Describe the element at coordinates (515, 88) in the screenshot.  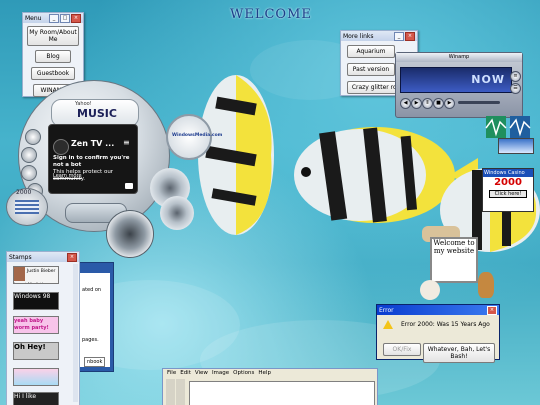
I see `playlist-icon: ☰` at that location.